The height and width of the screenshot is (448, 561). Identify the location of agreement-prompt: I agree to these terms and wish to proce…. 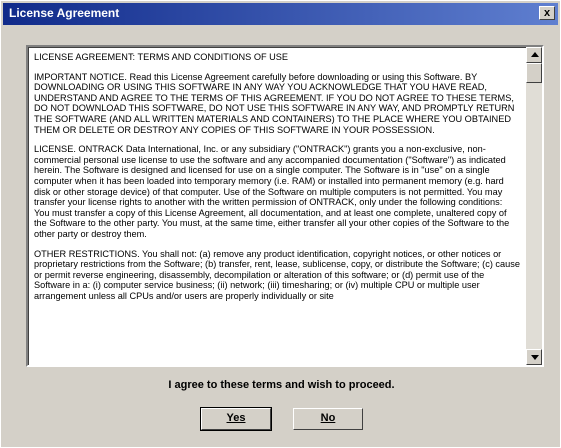
(281, 385).